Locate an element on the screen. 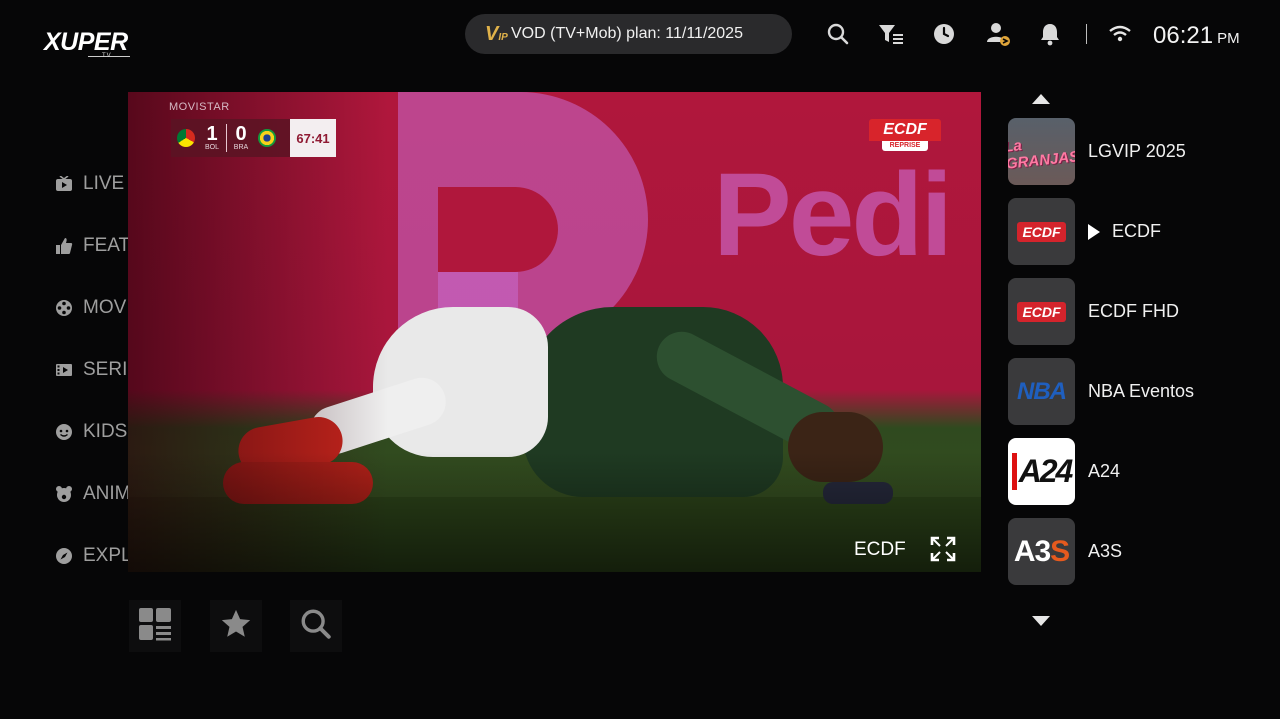  channel-name: A3S is located at coordinates (1105, 551).